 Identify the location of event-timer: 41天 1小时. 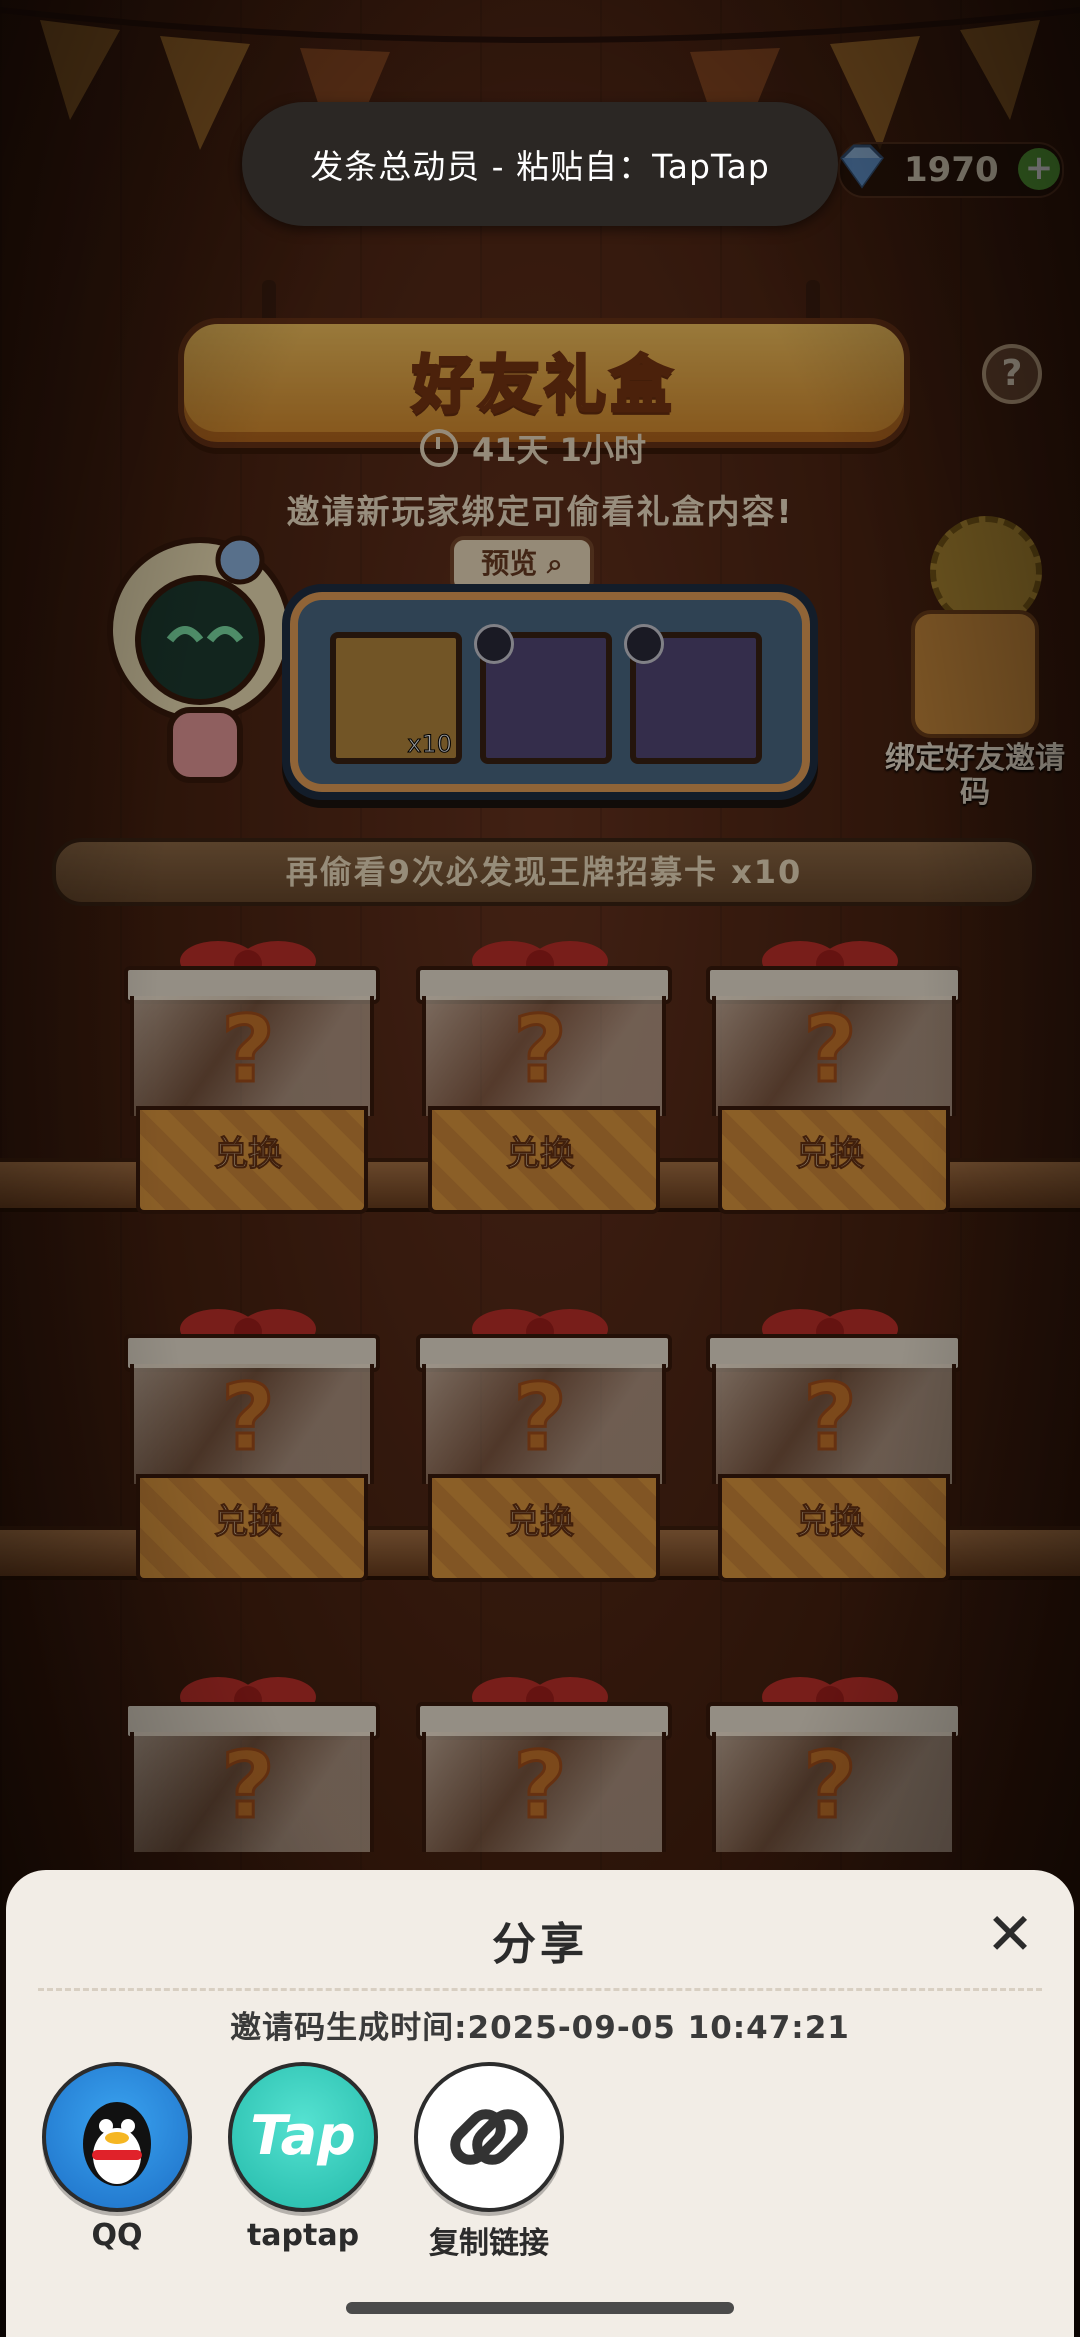
(533, 448).